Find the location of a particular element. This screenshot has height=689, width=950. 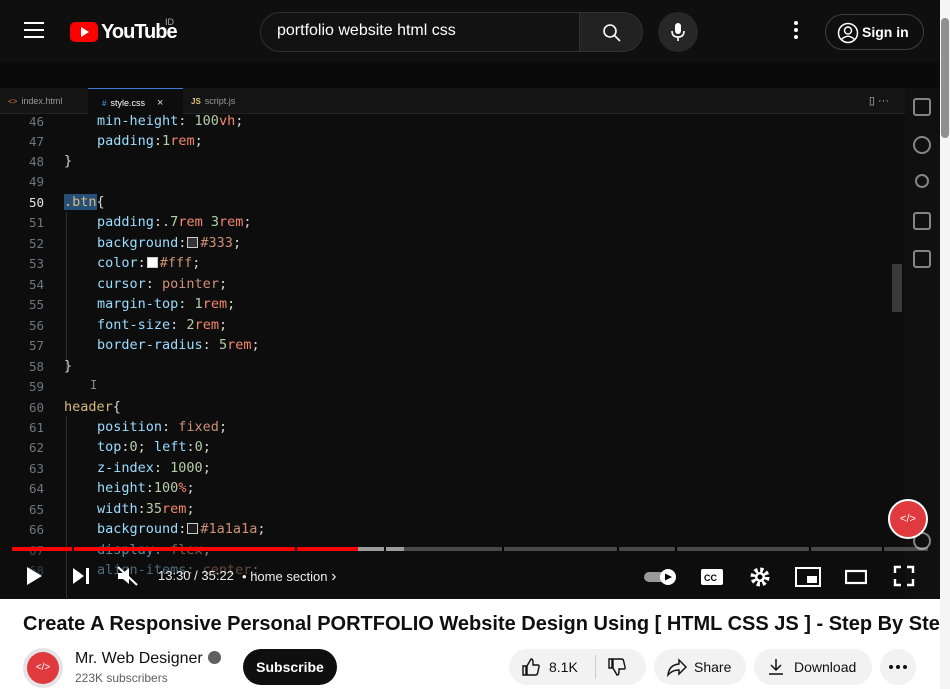

css-file-icon: # is located at coordinates (104, 103).